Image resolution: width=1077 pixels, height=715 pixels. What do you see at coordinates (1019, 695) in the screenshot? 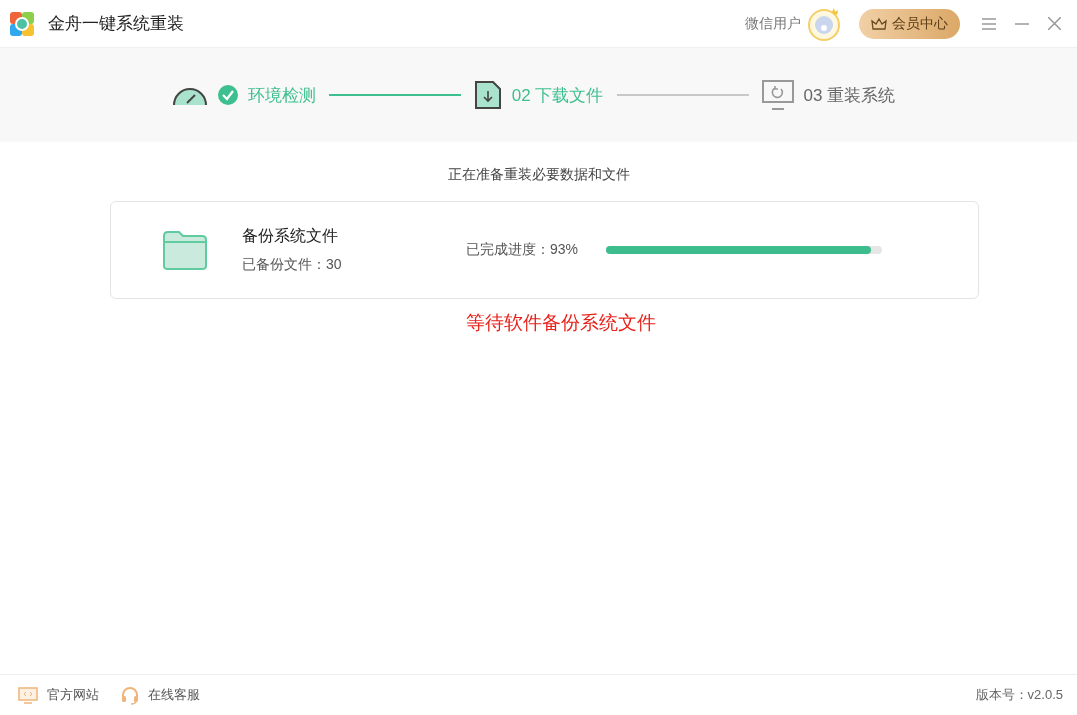
I see `version-text: 版本号：v2.0.5` at bounding box center [1019, 695].